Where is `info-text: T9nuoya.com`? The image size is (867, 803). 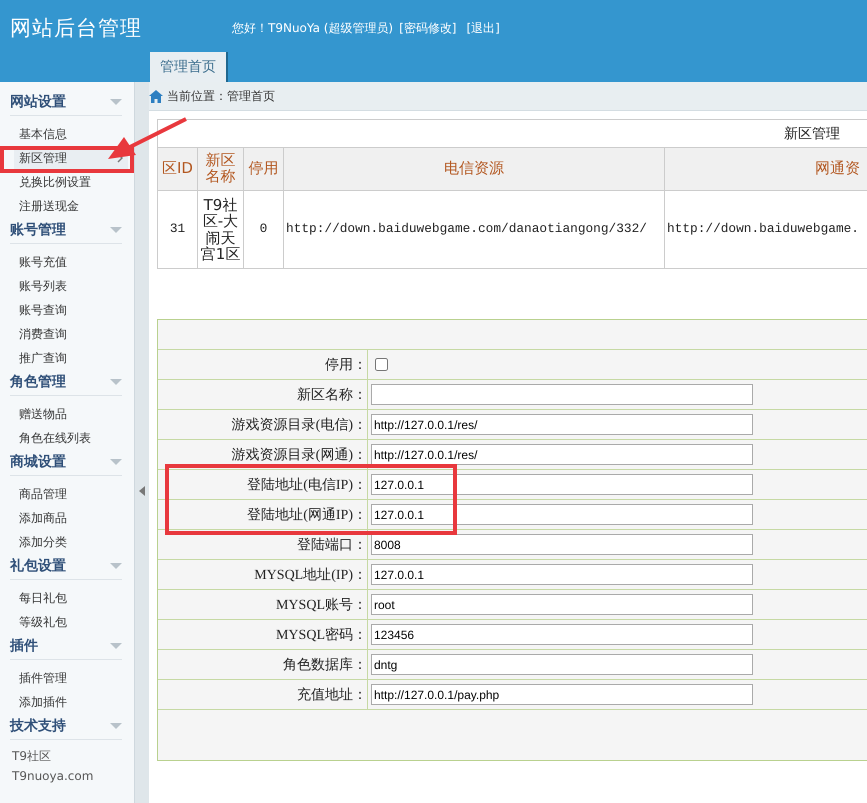
info-text: T9nuoya.com is located at coordinates (53, 776).